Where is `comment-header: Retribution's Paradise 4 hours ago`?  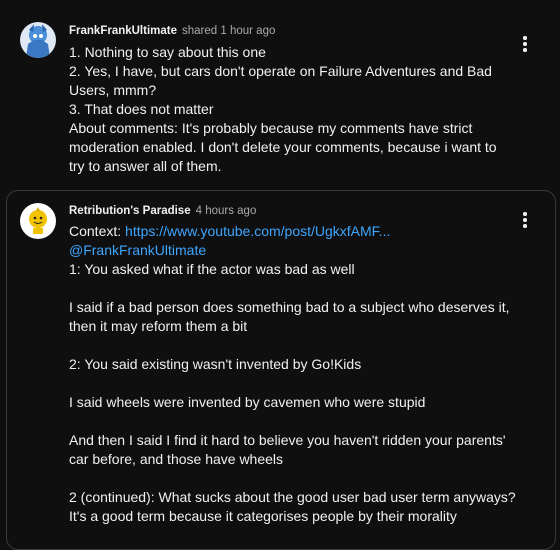
comment-header: Retribution's Paradise 4 hours ago is located at coordinates (162, 211).